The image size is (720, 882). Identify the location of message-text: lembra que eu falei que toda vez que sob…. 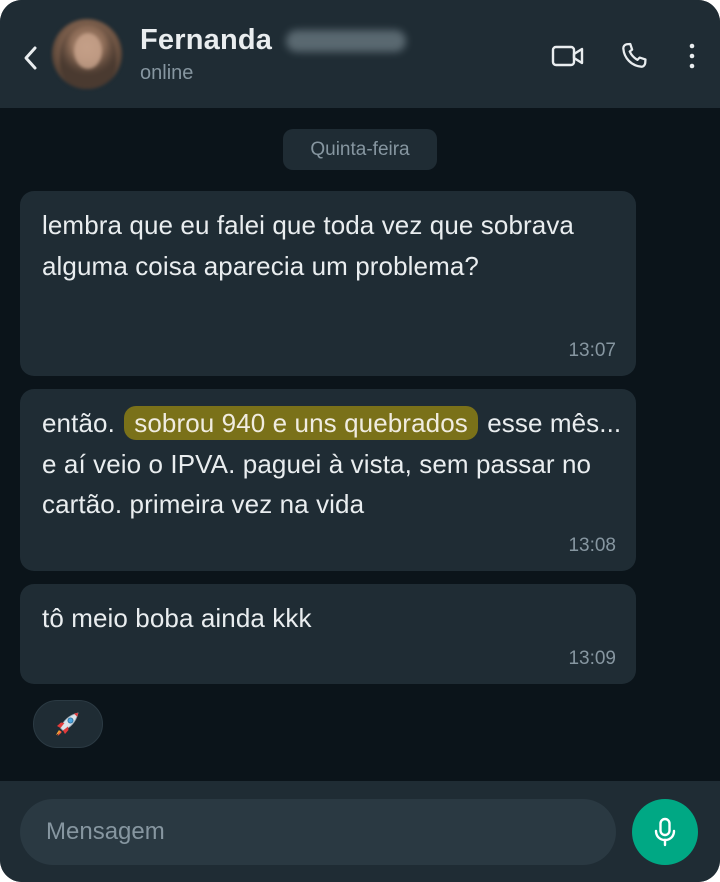
(308, 245).